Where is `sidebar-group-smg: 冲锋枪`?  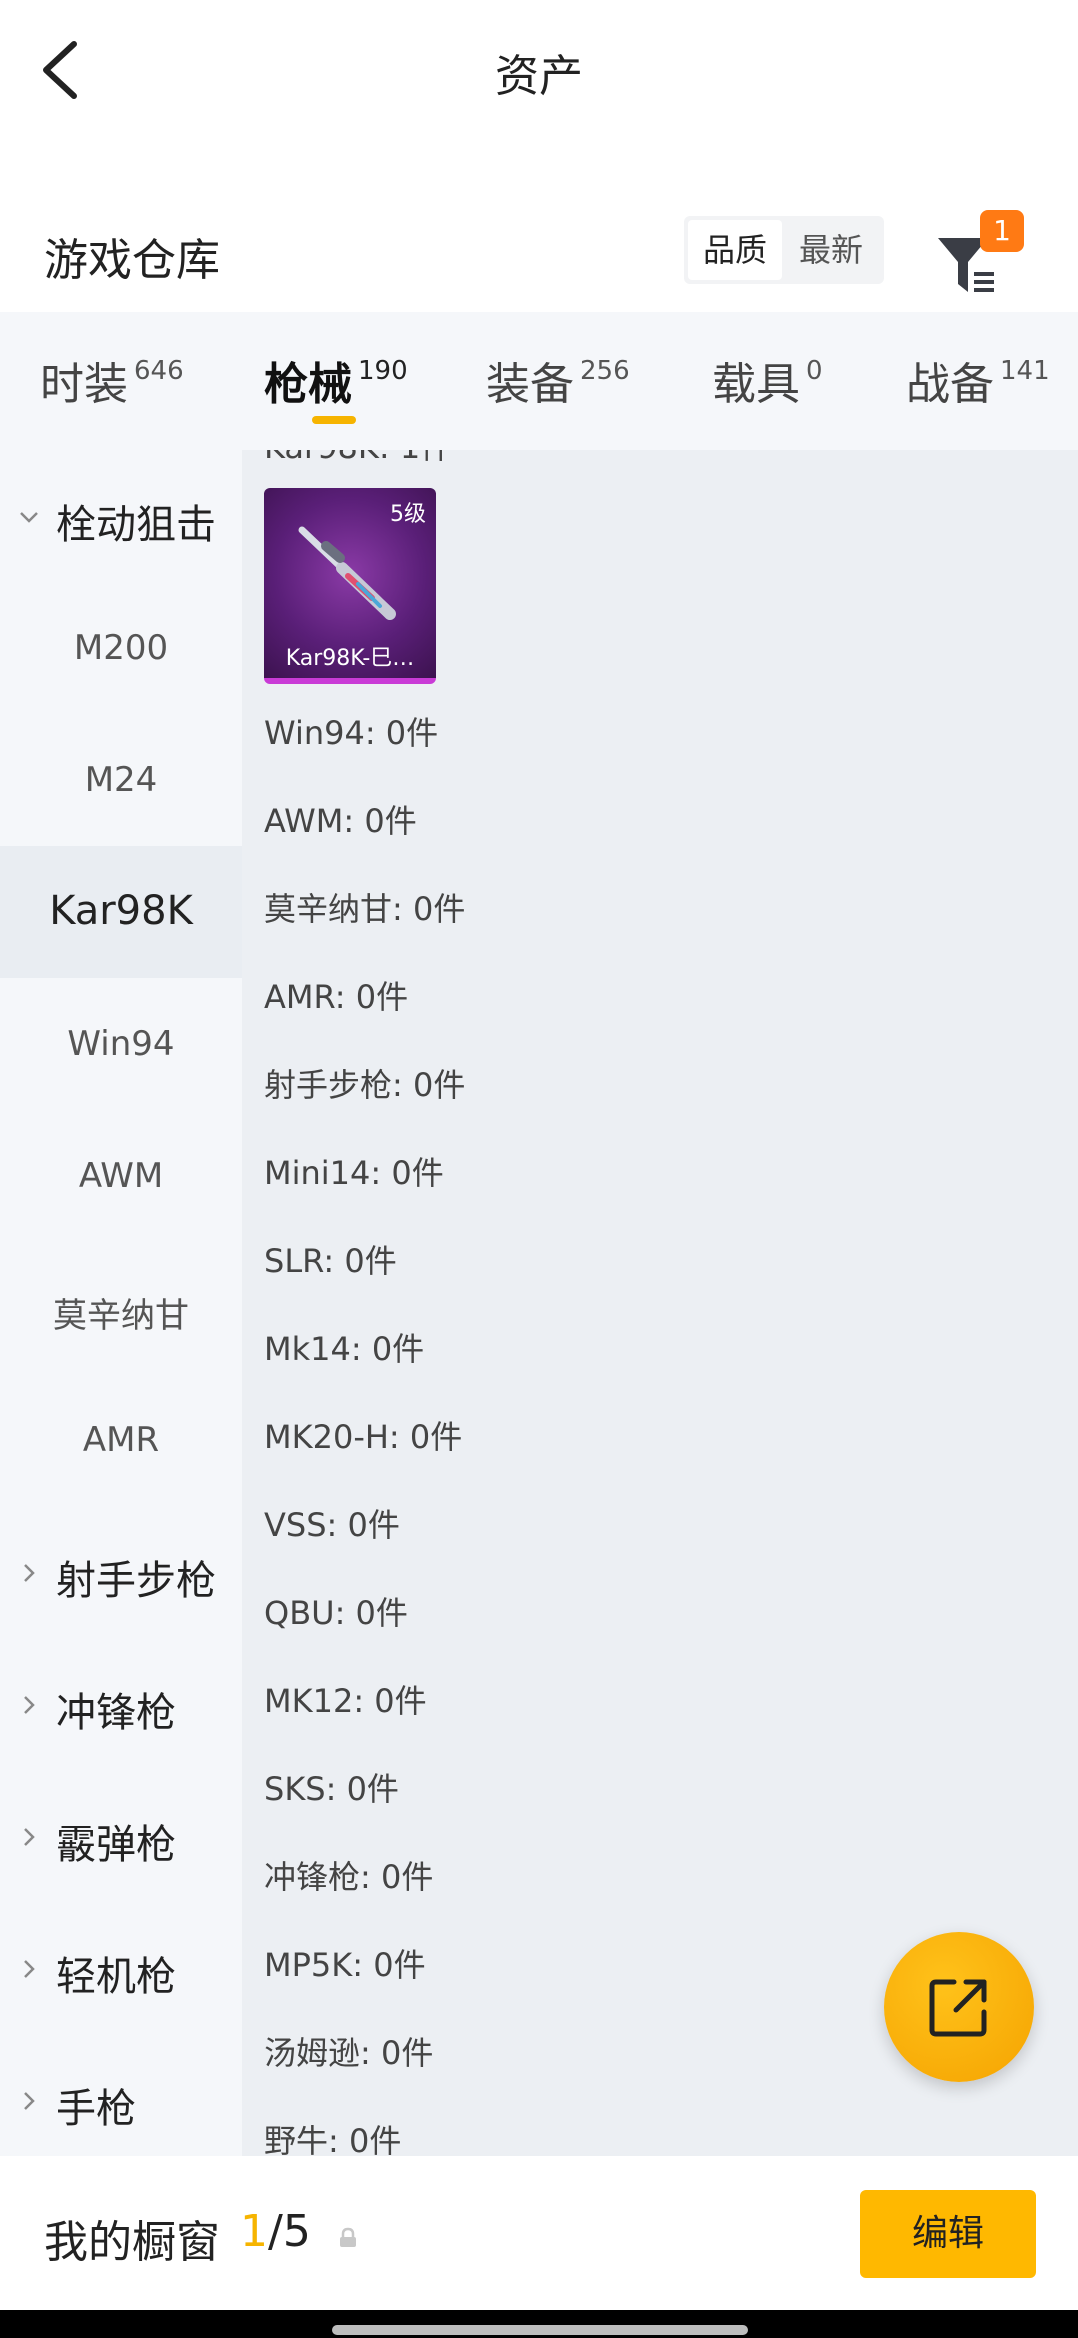 sidebar-group-smg: 冲锋枪 is located at coordinates (121, 1704).